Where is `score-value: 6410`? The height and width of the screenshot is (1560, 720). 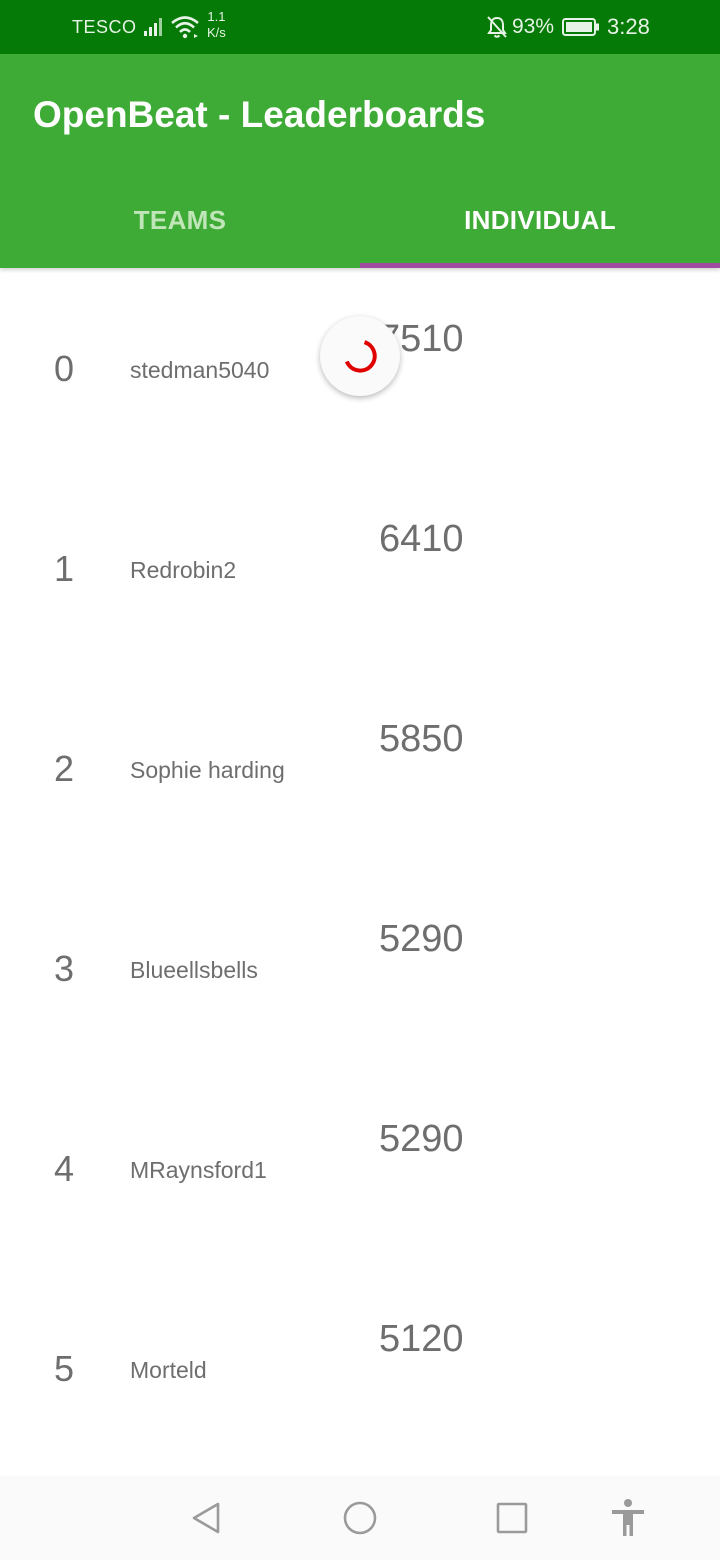 score-value: 6410 is located at coordinates (421, 539).